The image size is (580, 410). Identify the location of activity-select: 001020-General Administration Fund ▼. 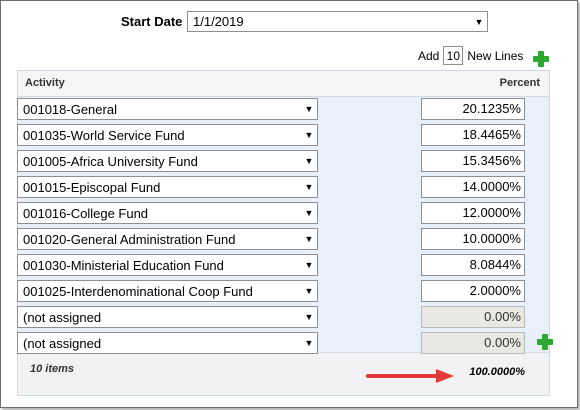
(167, 239).